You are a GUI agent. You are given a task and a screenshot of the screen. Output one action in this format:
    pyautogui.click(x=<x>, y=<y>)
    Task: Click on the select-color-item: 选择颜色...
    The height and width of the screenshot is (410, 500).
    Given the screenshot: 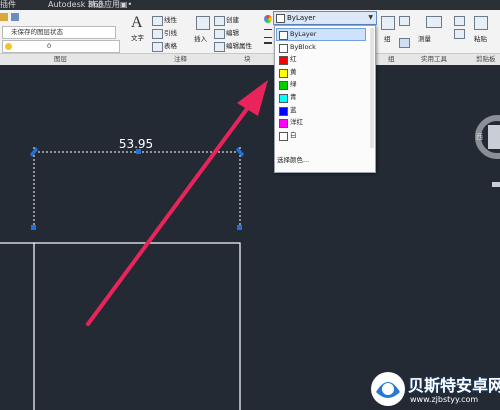 What is the action you would take?
    pyautogui.click(x=293, y=159)
    